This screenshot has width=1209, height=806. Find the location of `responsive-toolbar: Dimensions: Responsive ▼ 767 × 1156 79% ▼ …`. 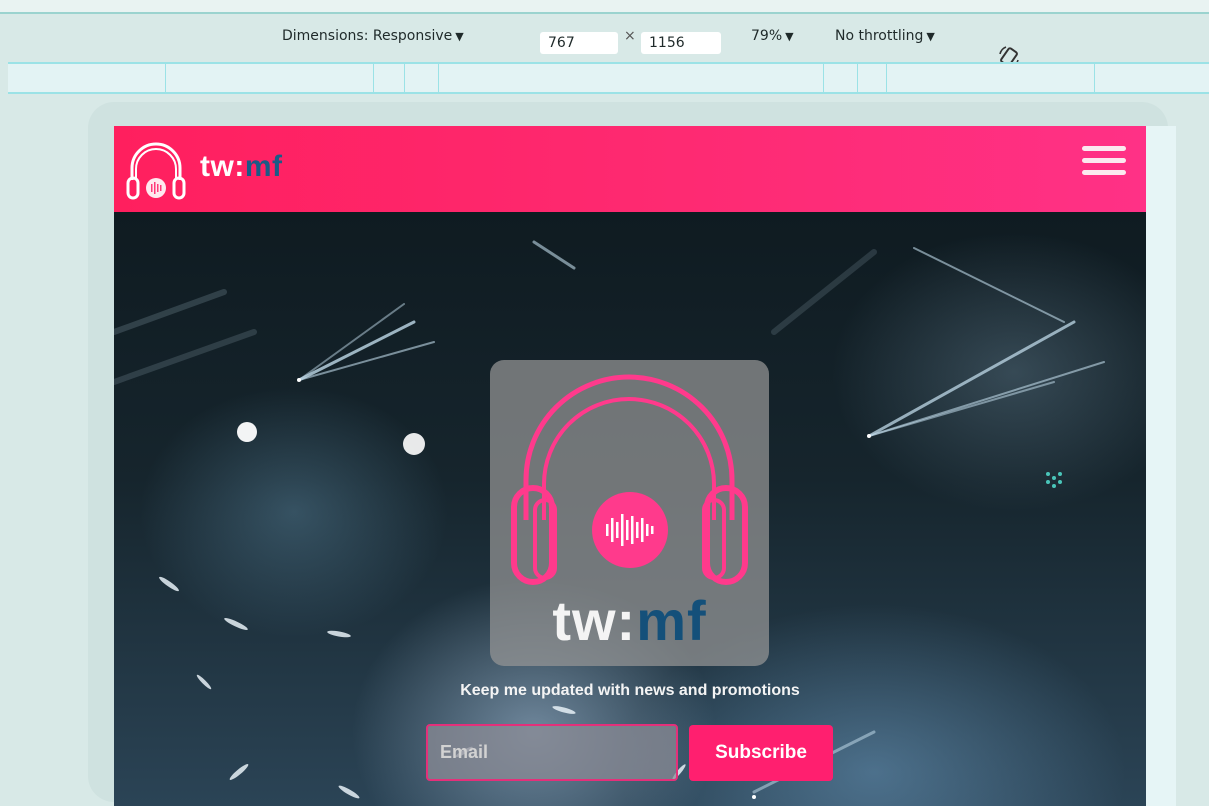

responsive-toolbar: Dimensions: Responsive ▼ 767 × 1156 79% ▼ … is located at coordinates (604, 41).